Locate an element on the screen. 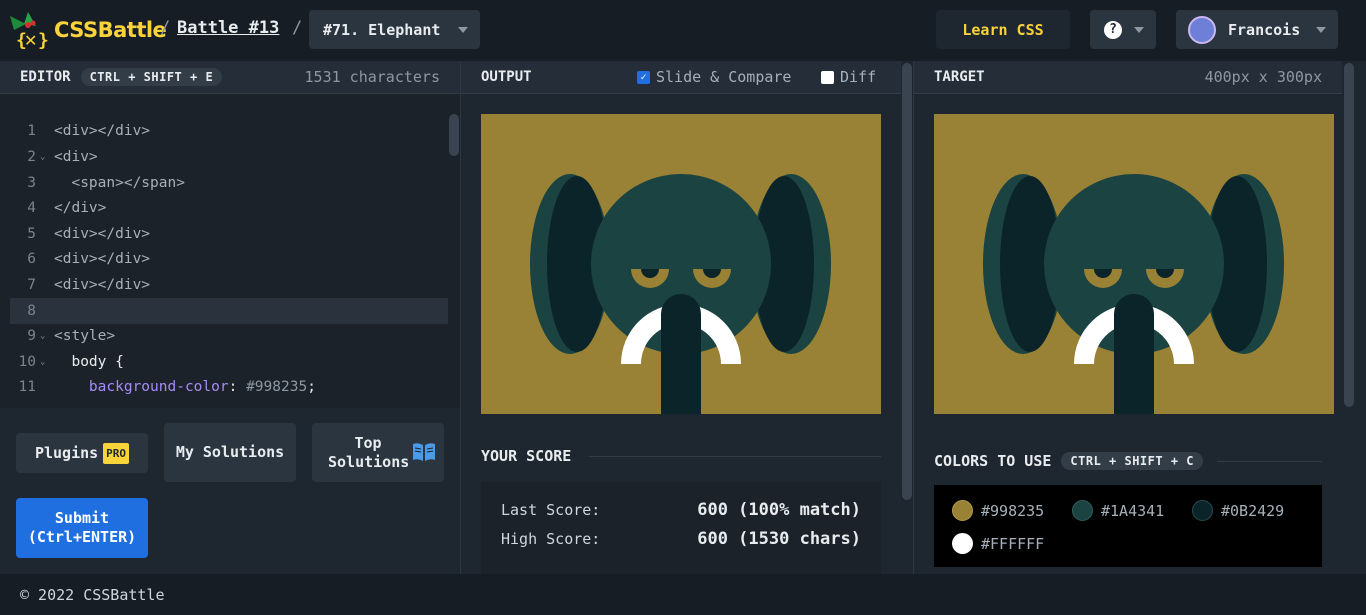 This screenshot has height=615, width=1366. slide-compare-label: Slide & Compare is located at coordinates (724, 77).